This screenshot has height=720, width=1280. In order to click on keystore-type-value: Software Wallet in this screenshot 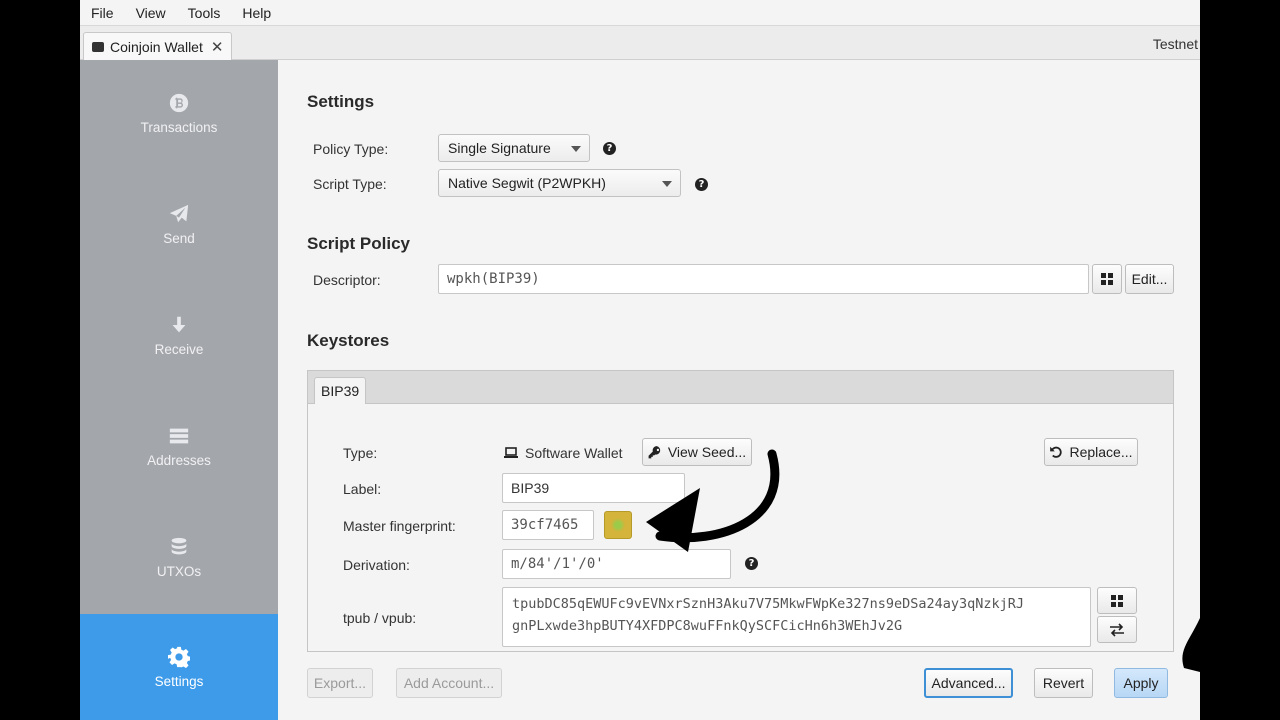, I will do `click(563, 453)`.